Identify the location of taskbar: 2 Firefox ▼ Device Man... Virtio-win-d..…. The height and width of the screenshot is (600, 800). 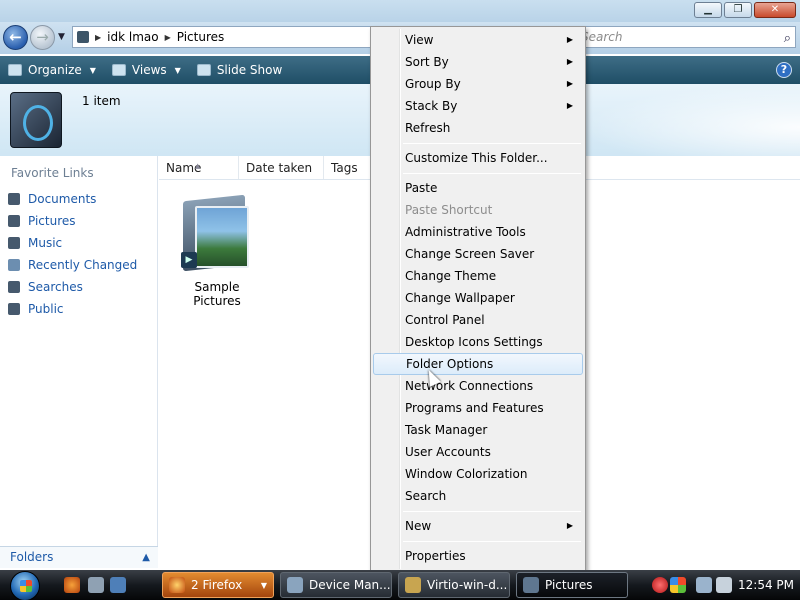
(400, 585).